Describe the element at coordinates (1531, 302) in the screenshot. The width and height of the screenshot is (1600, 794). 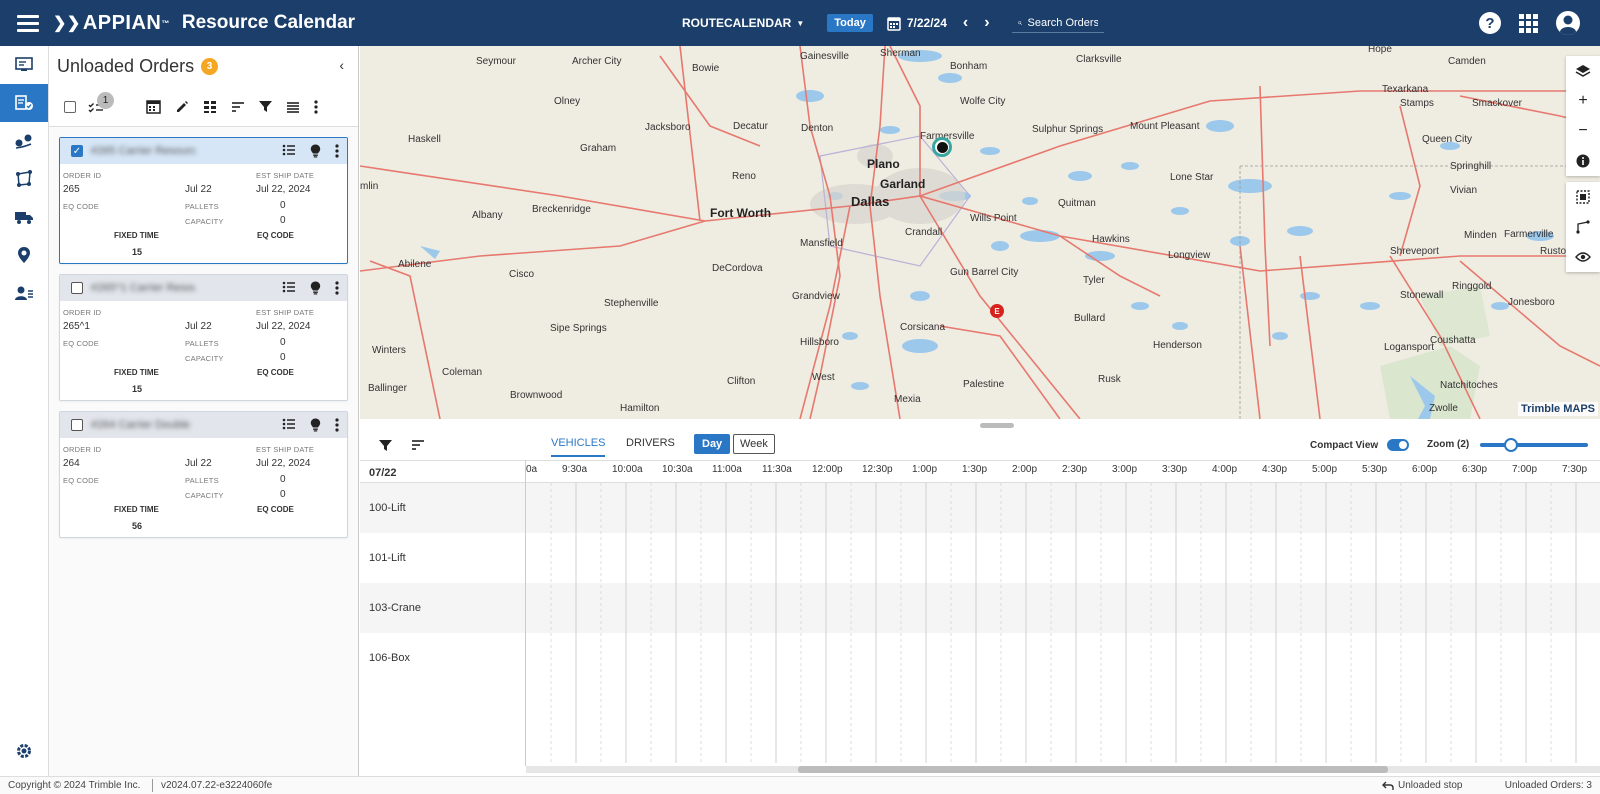
I see `map-city-label: Jonesboro` at that location.